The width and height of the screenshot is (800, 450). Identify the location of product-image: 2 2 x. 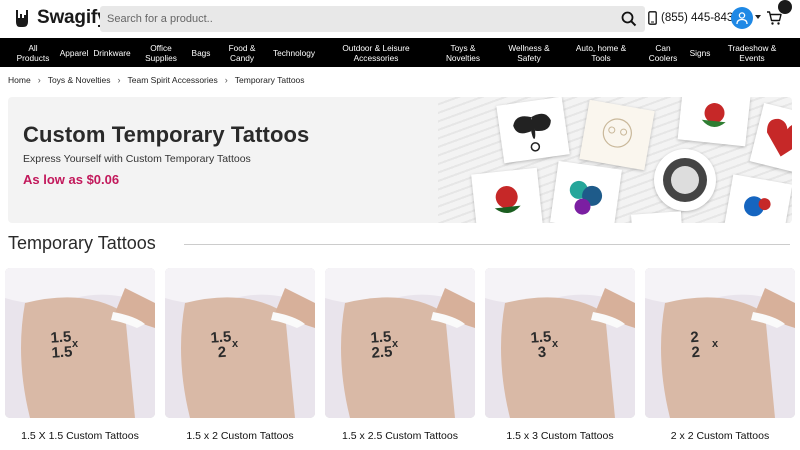
(720, 343).